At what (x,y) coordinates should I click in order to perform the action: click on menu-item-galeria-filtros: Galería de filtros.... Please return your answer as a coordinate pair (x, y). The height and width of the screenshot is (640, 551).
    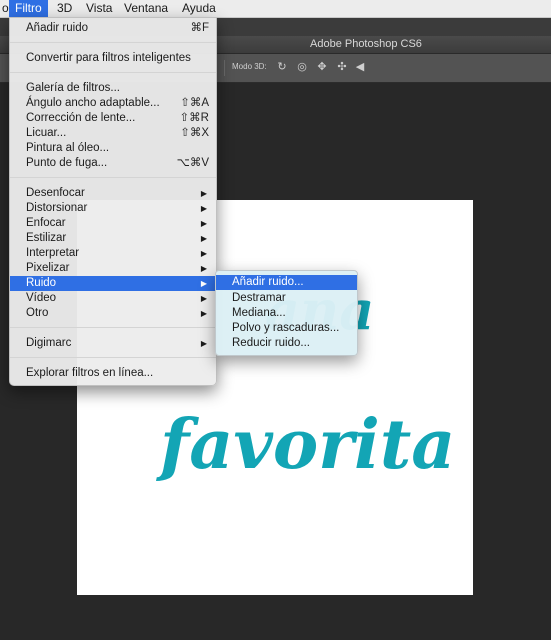
    Looking at the image, I should click on (113, 88).